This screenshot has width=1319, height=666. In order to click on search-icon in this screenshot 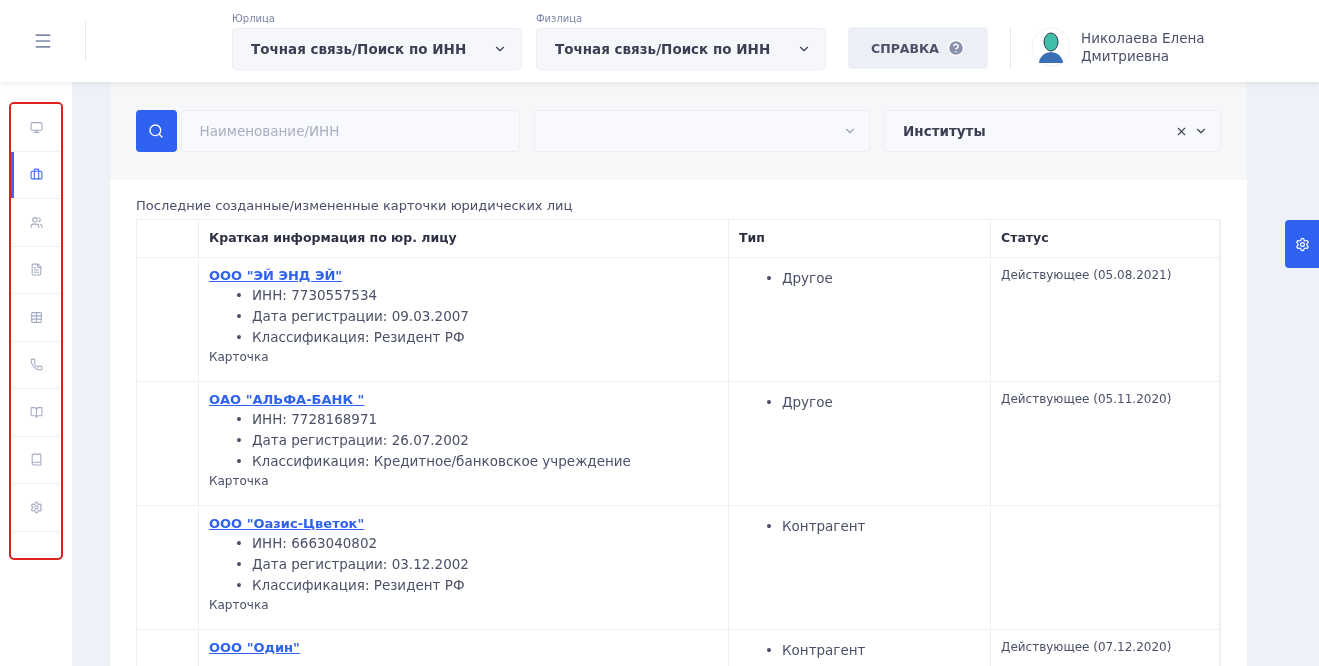, I will do `click(156, 131)`.